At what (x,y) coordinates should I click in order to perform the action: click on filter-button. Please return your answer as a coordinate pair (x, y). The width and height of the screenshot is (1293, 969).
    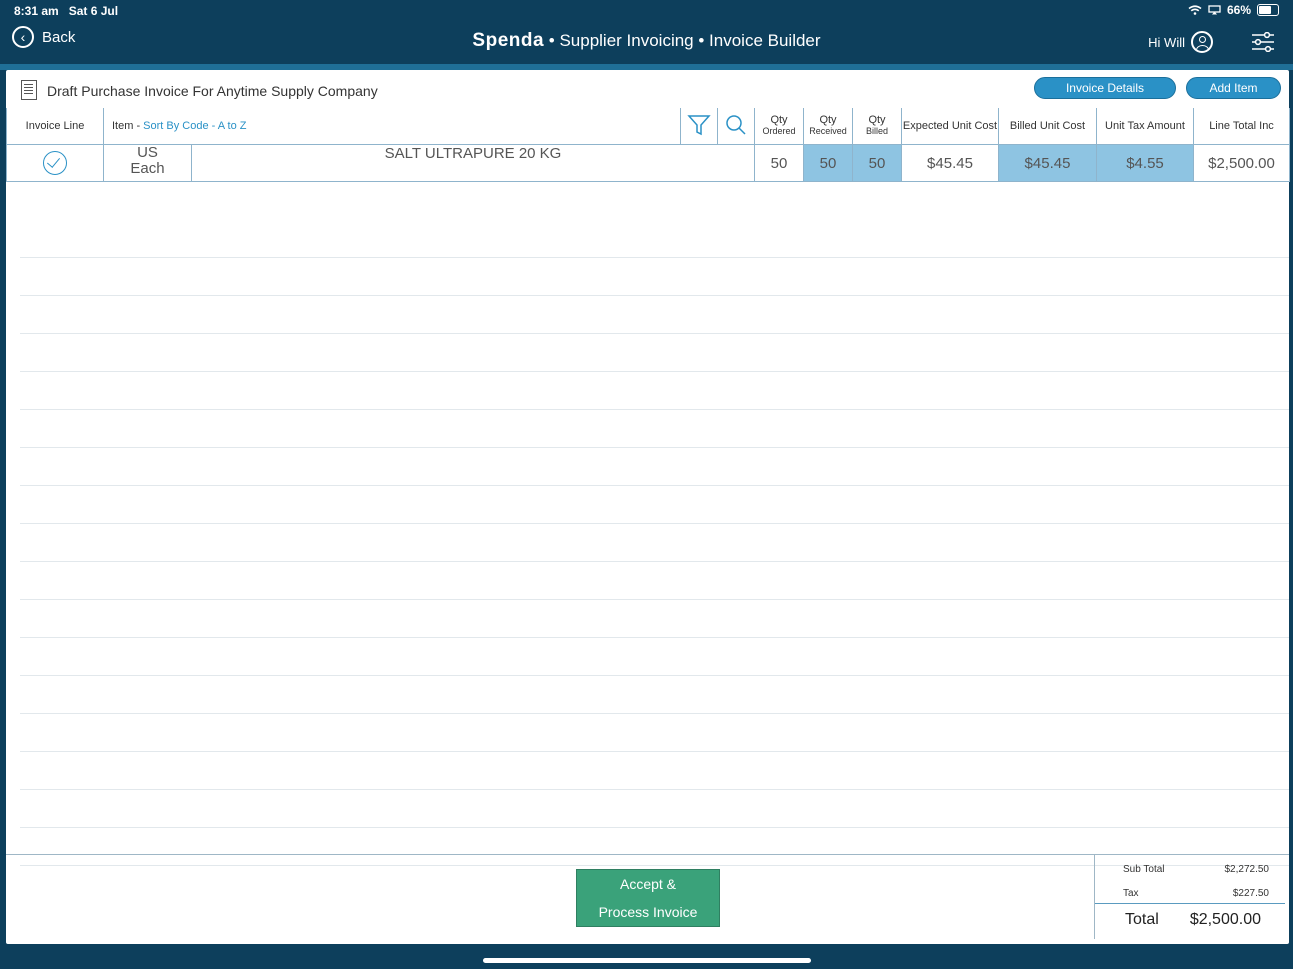
    Looking at the image, I should click on (699, 126).